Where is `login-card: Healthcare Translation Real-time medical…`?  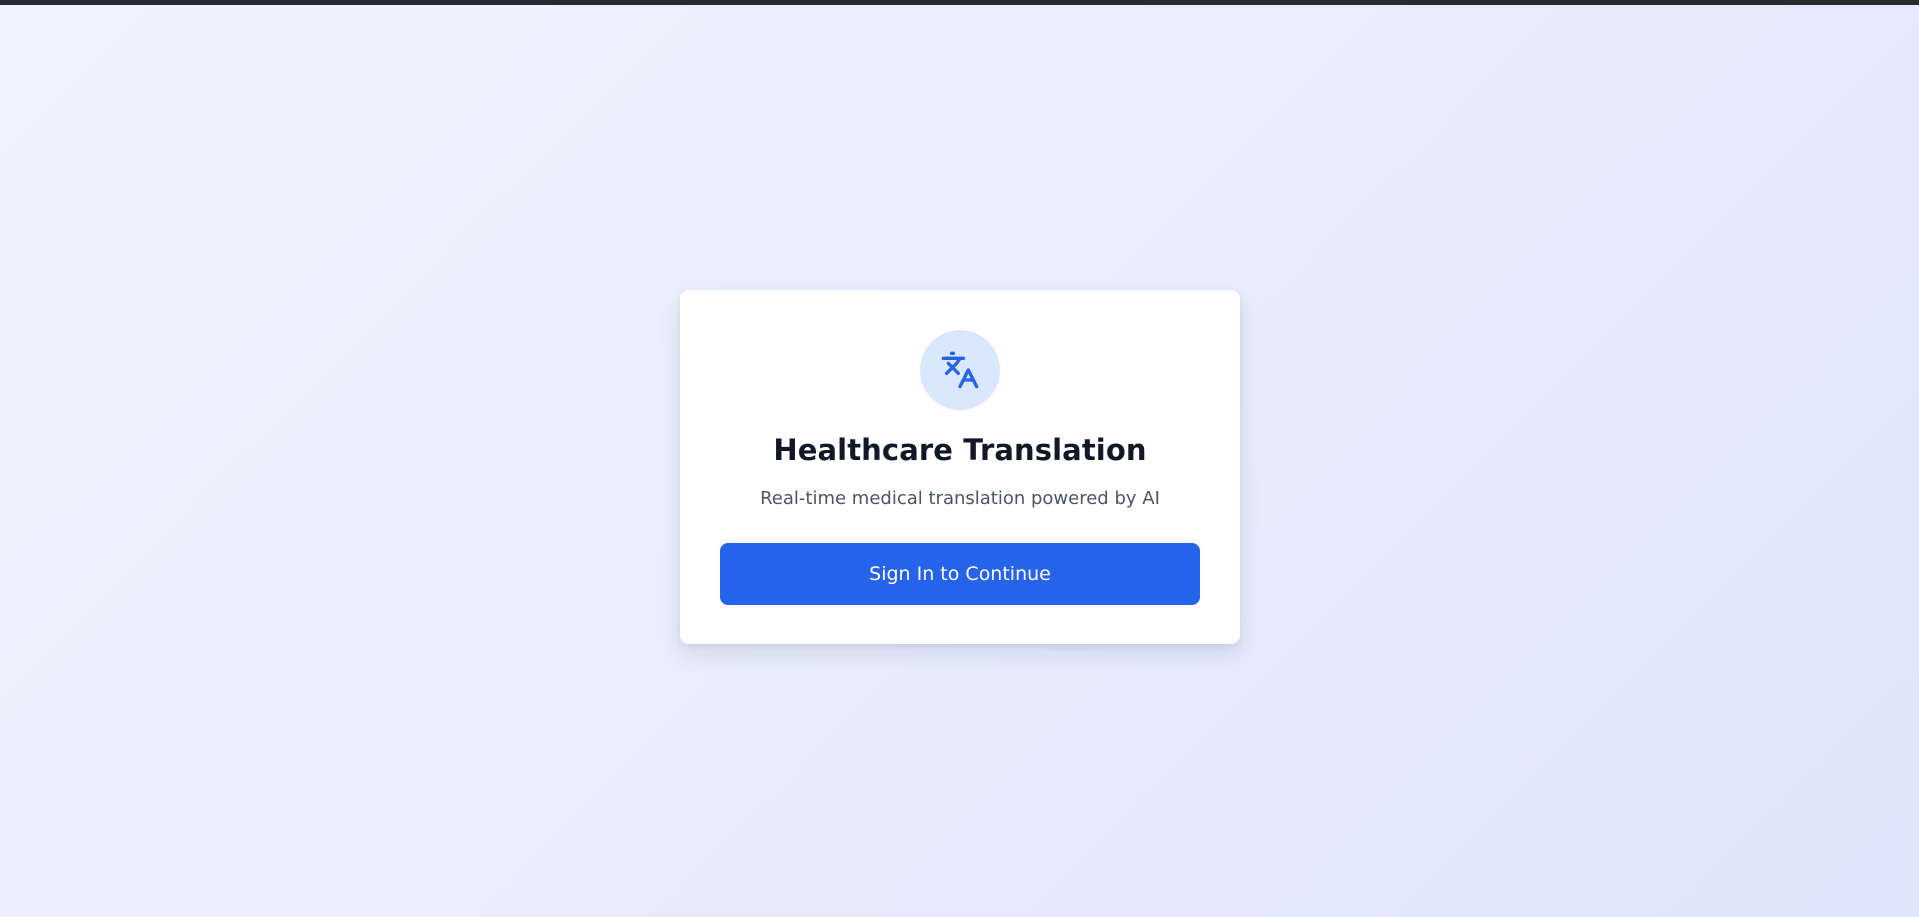 login-card: Healthcare Translation Real-time medical… is located at coordinates (960, 467).